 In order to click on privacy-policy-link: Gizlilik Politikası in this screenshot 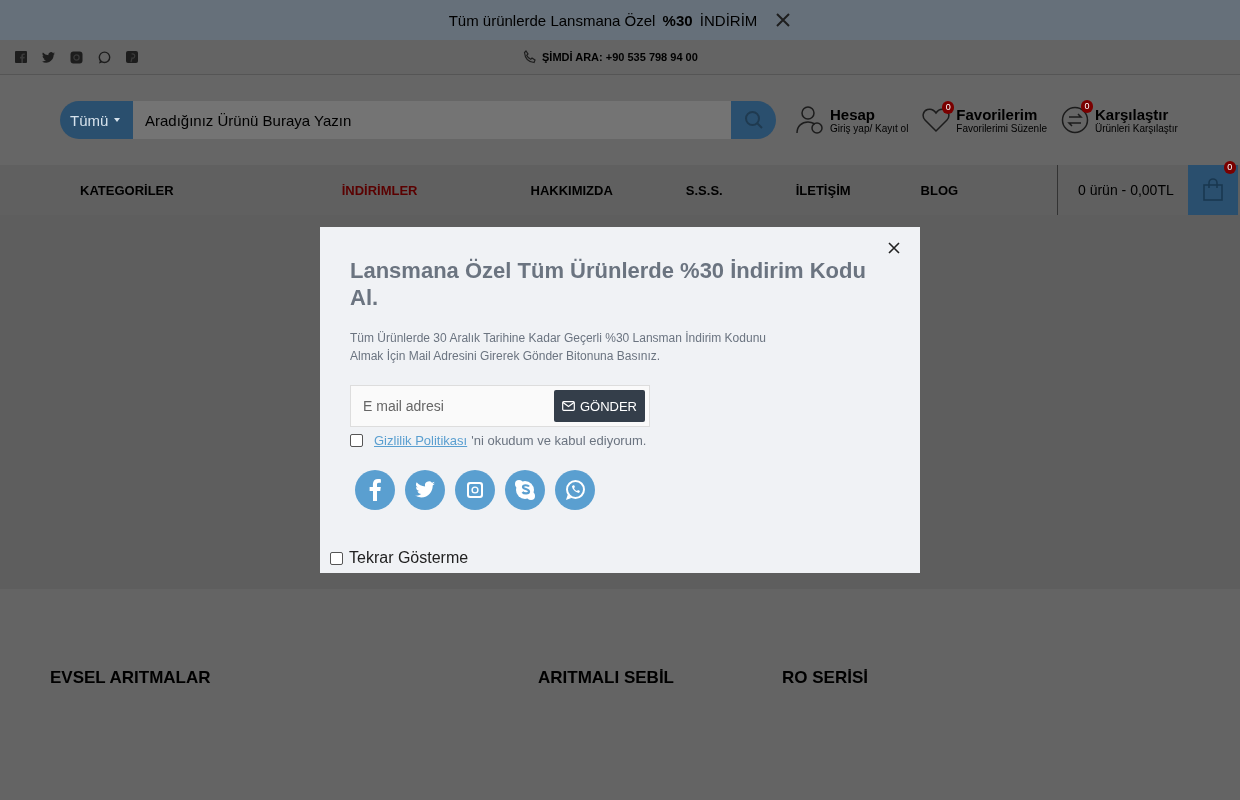, I will do `click(421, 440)`.